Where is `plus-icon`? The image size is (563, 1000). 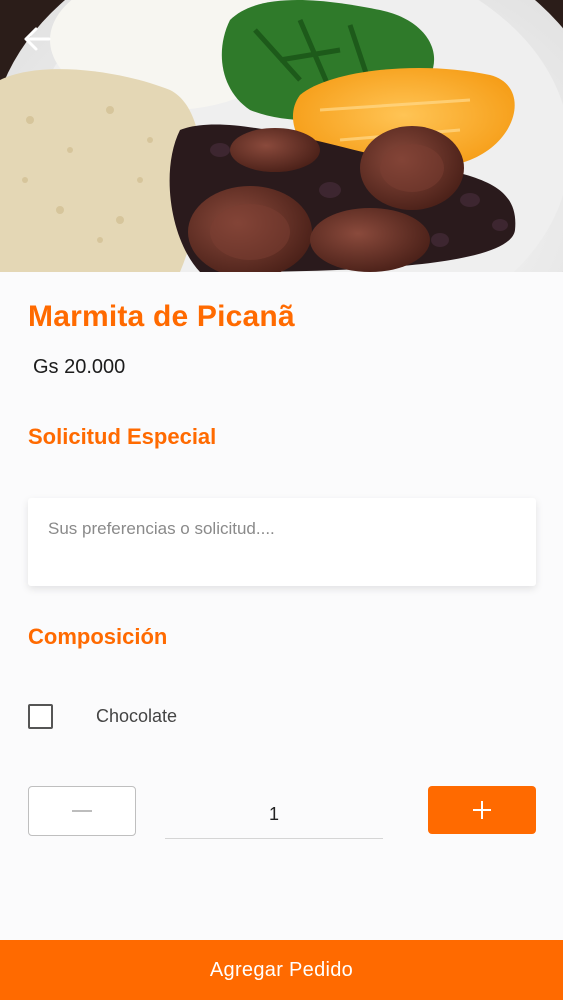
plus-icon is located at coordinates (482, 810).